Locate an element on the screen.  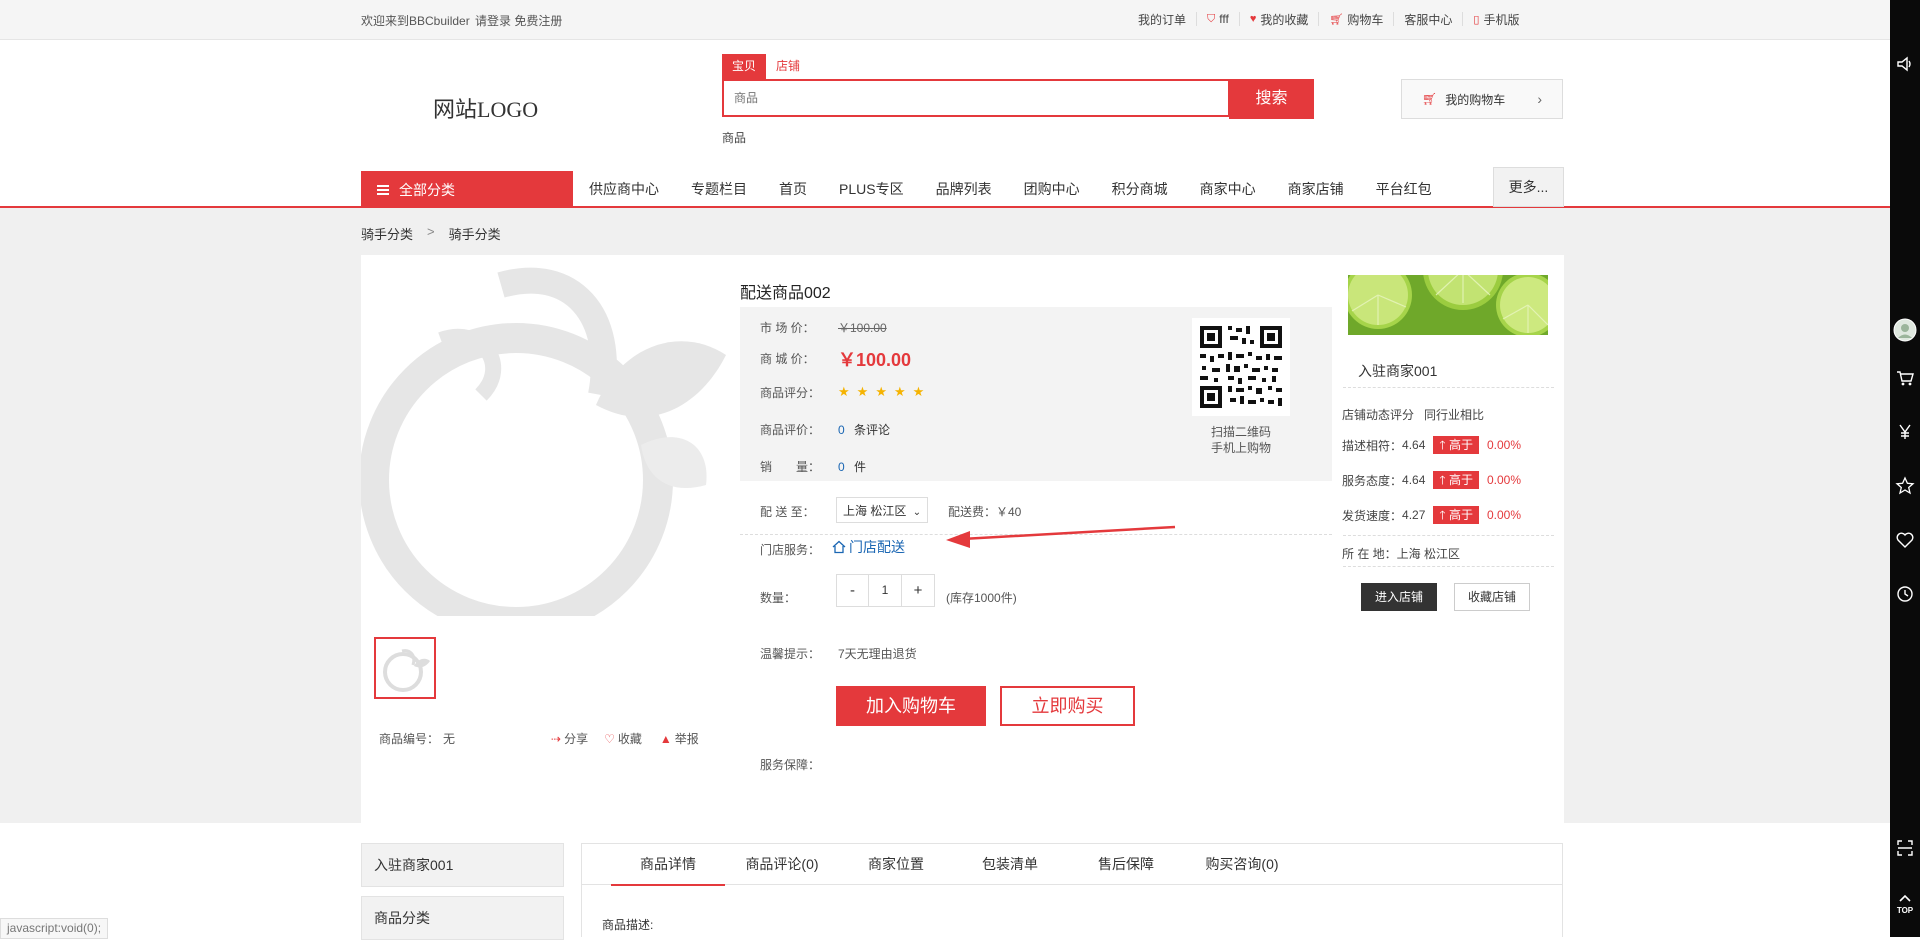
collect-store-button: 收藏店铺 is located at coordinates (1492, 597).